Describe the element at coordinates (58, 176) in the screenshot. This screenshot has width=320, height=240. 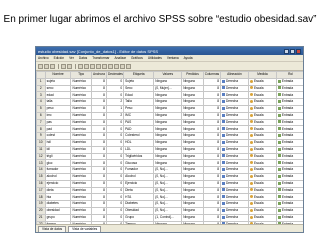
I see `cell-nombre: alcohol` at that location.